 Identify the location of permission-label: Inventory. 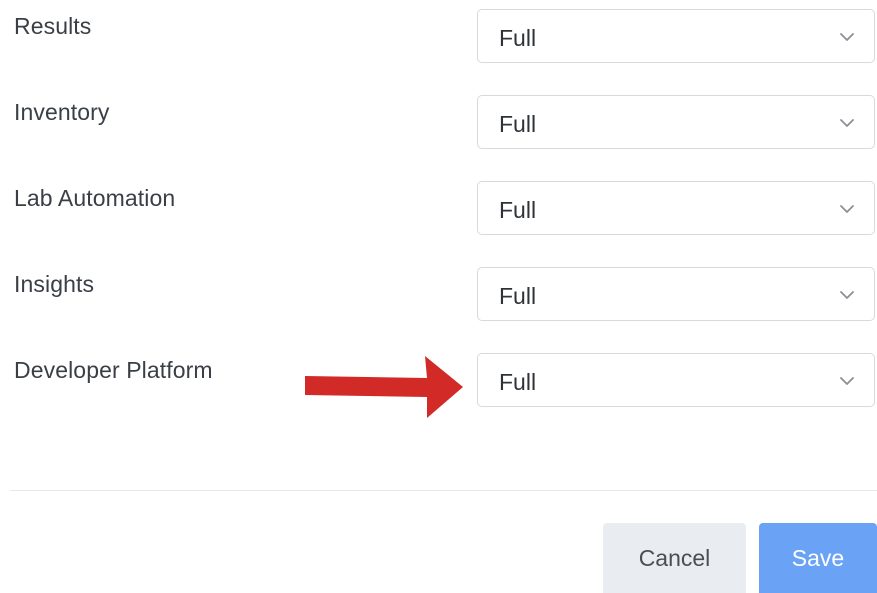
(62, 112).